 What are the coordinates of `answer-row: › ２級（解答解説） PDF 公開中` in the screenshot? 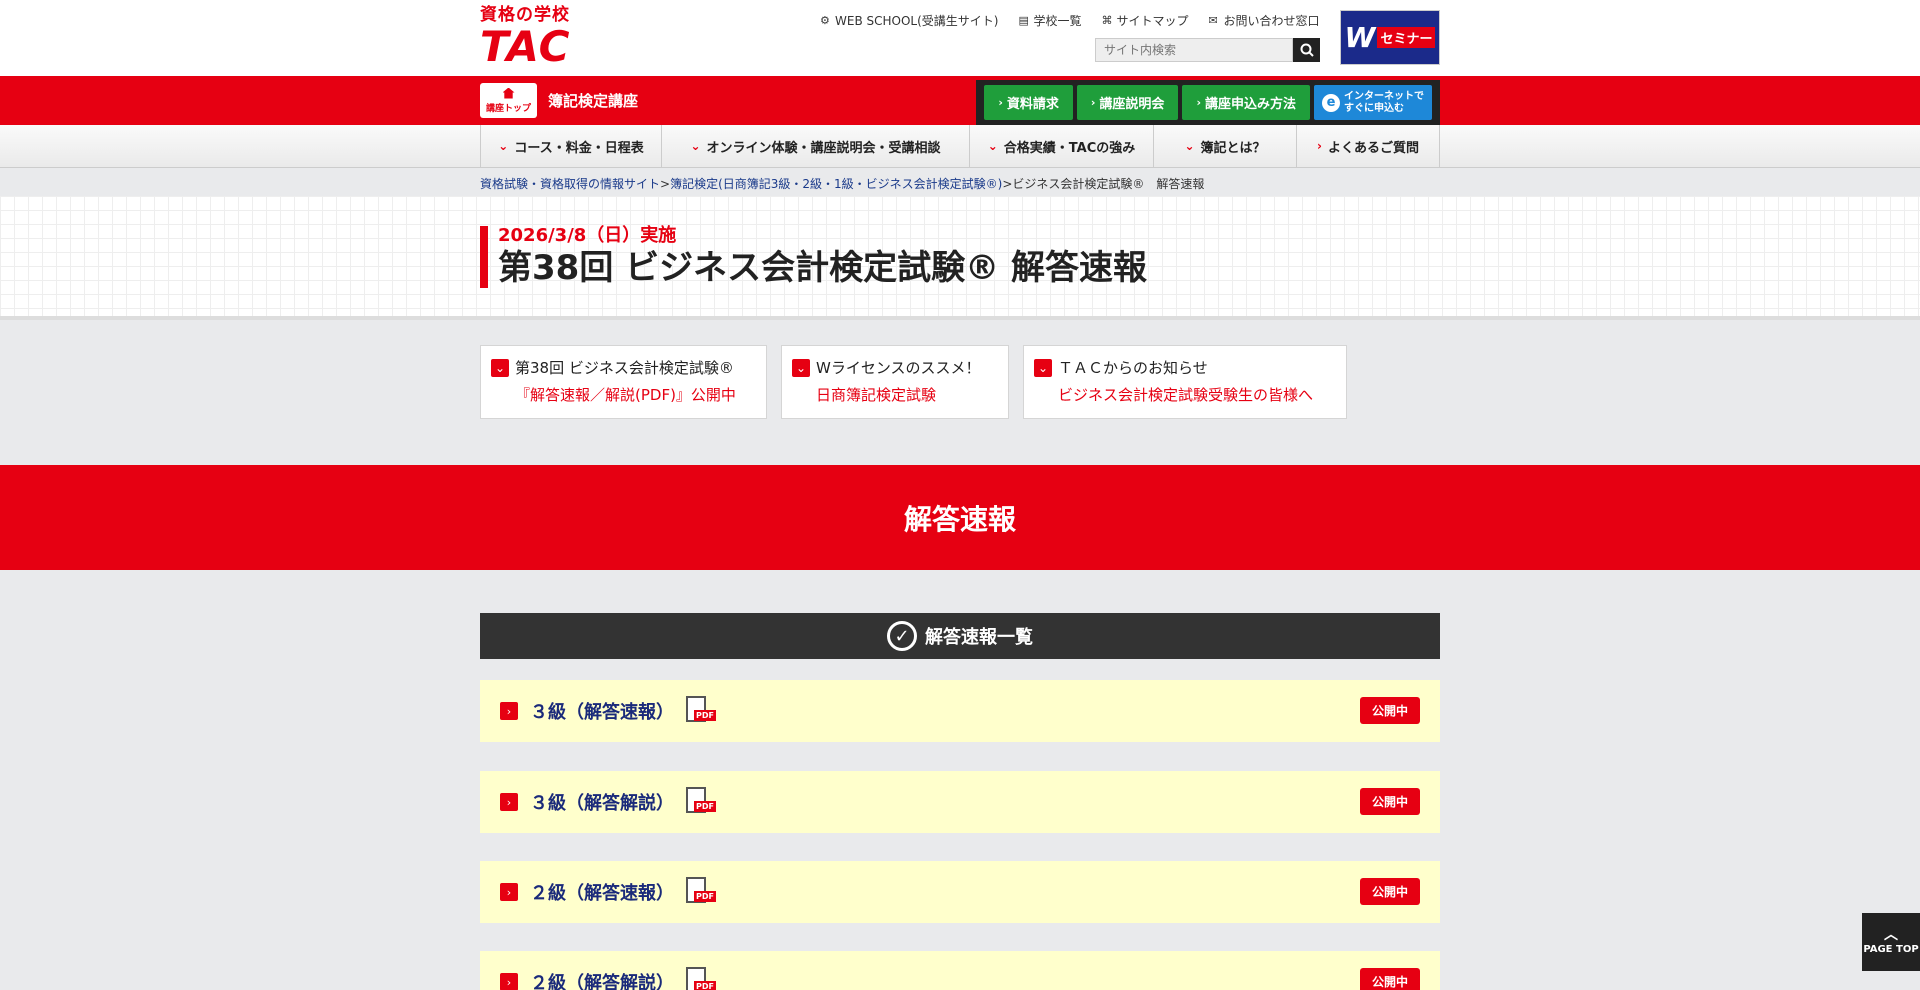 It's located at (960, 970).